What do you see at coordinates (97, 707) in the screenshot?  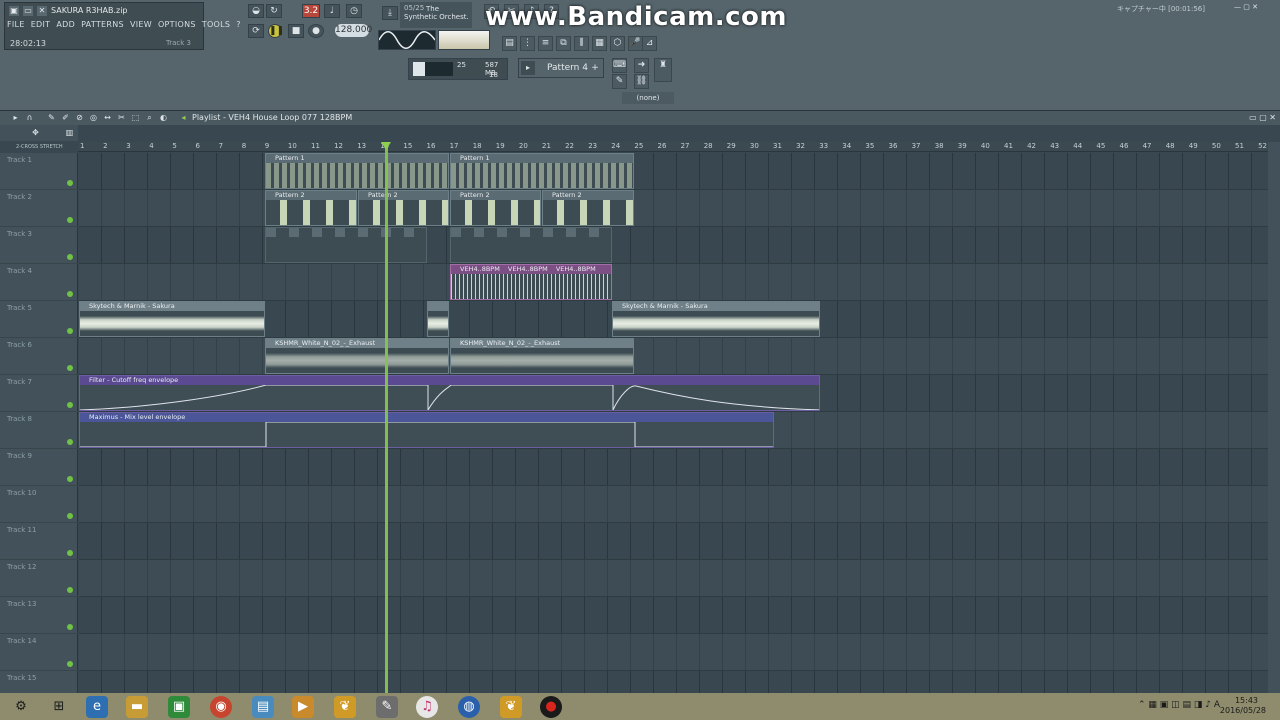 I see `internet-explorer-icon: e` at bounding box center [97, 707].